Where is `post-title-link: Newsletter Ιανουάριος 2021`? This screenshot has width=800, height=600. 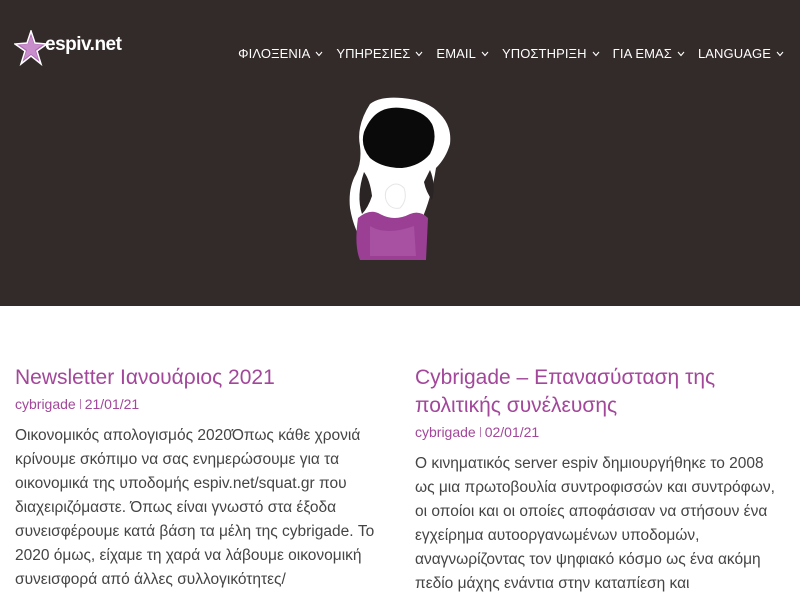 post-title-link: Newsletter Ιανουάριος 2021 is located at coordinates (200, 378).